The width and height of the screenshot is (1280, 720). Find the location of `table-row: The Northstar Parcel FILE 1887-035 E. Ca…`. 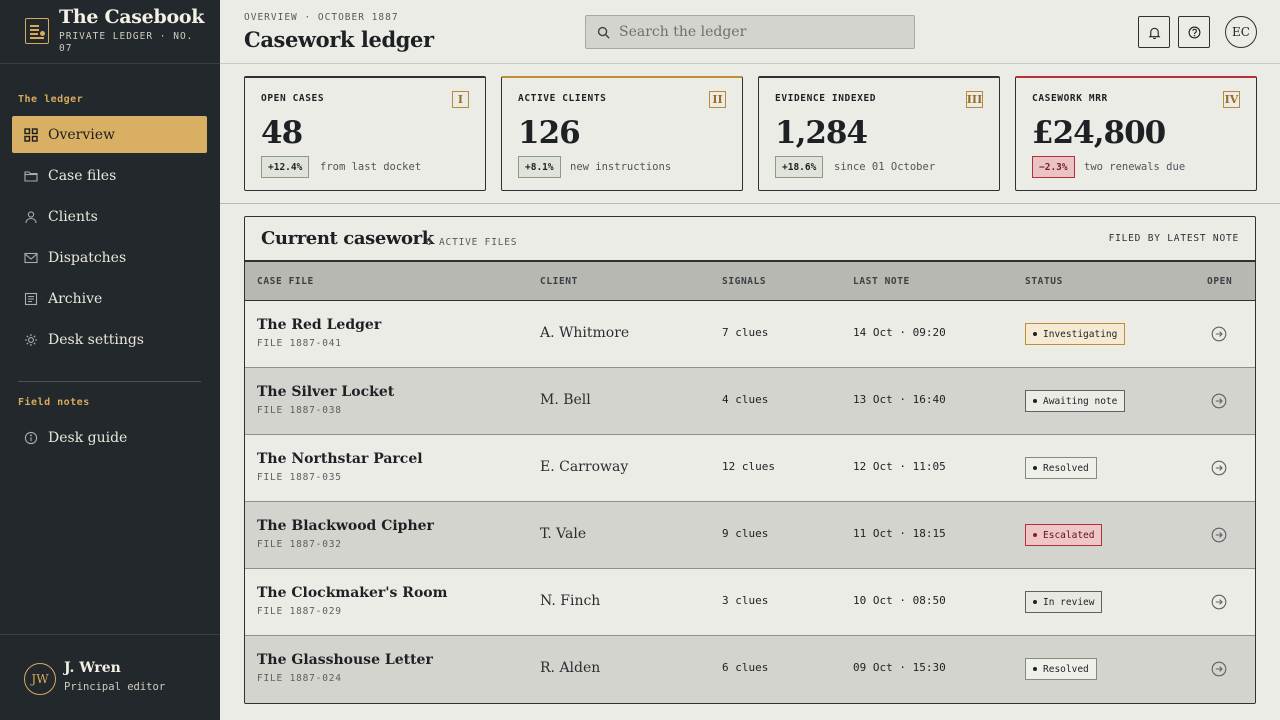

table-row: The Northstar Parcel FILE 1887-035 E. Ca… is located at coordinates (750, 468).